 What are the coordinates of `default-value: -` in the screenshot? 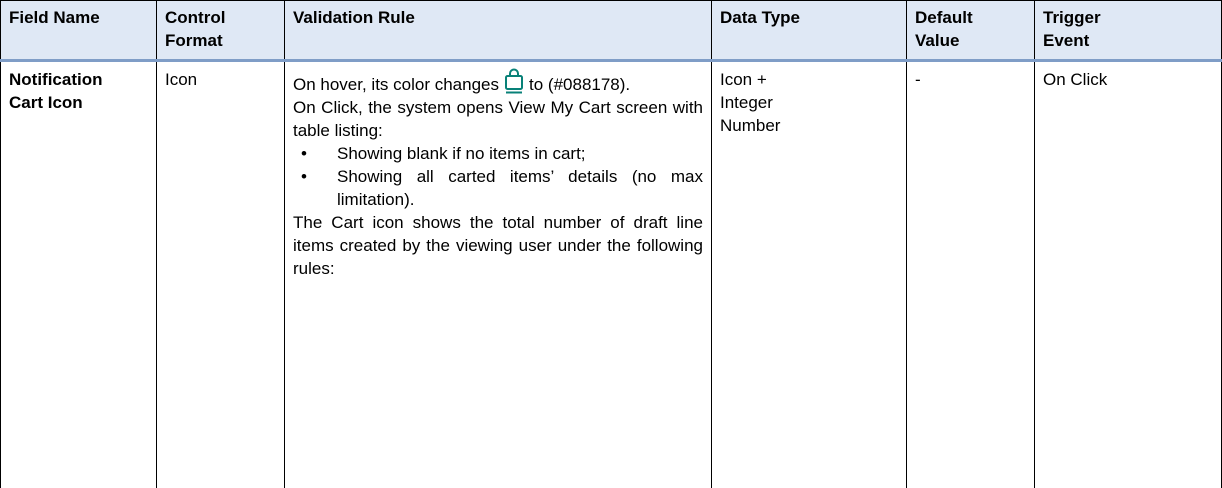 It's located at (918, 79).